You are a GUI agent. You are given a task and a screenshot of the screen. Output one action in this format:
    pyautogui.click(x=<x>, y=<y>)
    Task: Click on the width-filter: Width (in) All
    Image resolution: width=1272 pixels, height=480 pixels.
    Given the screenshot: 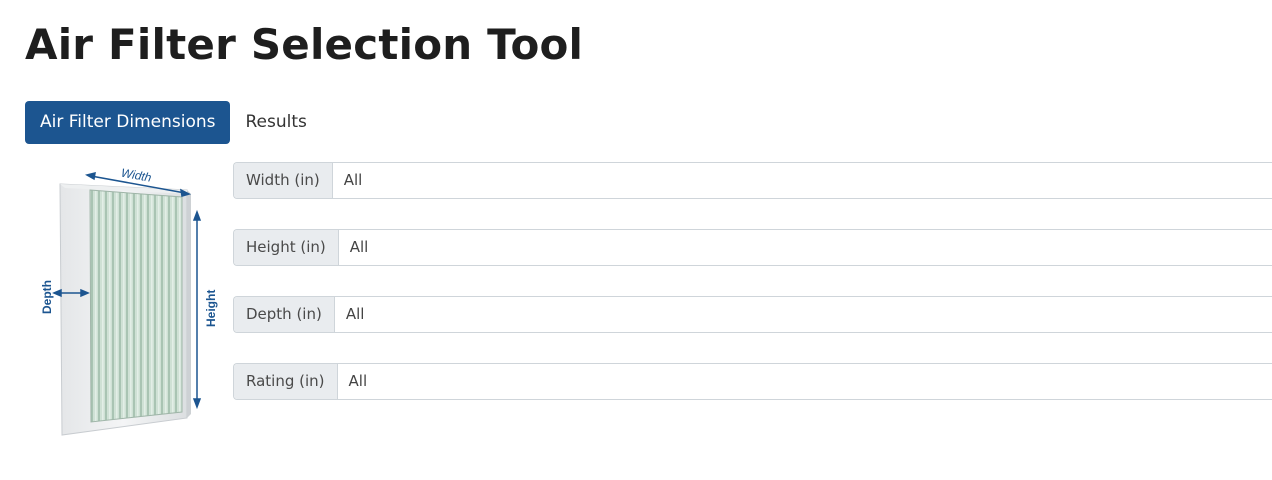 What is the action you would take?
    pyautogui.click(x=752, y=180)
    